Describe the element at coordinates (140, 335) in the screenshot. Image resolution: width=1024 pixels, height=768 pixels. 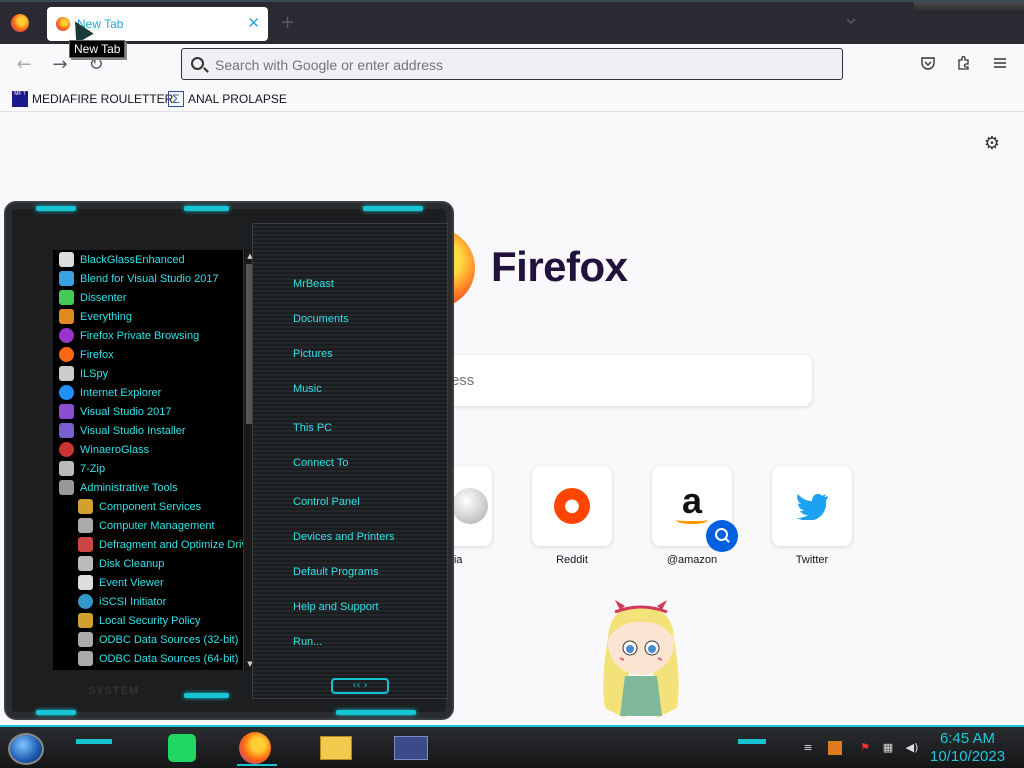
I see `program-label: Firefox Private Browsing` at that location.